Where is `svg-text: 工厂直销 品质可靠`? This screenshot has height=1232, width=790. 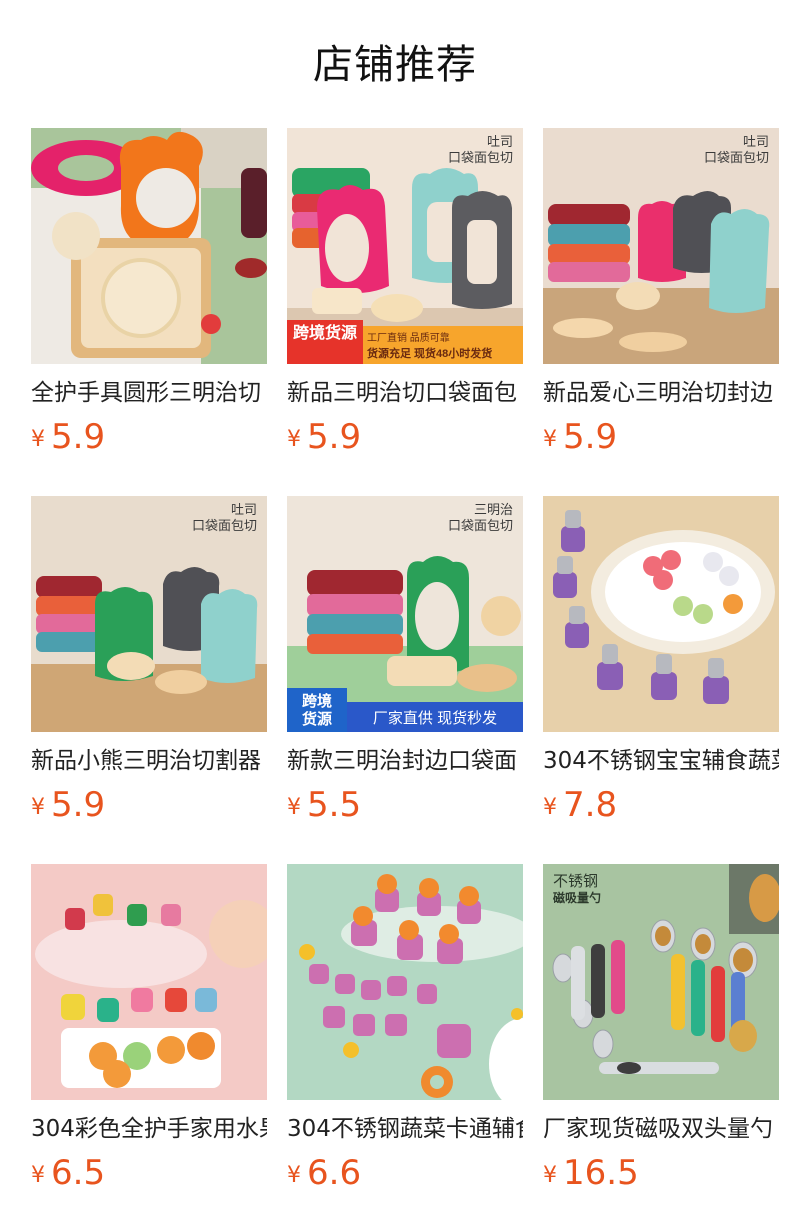
svg-text: 工厂直销 品质可靠 is located at coordinates (408, 337).